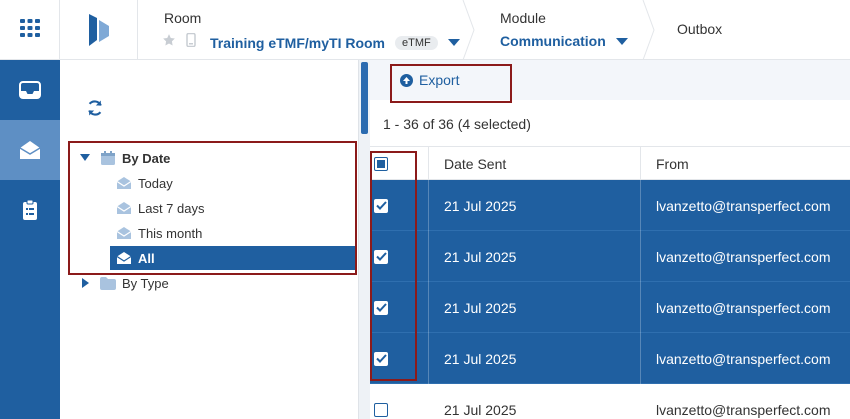 The width and height of the screenshot is (850, 419). Describe the element at coordinates (108, 283) in the screenshot. I see `folder-icon` at that location.